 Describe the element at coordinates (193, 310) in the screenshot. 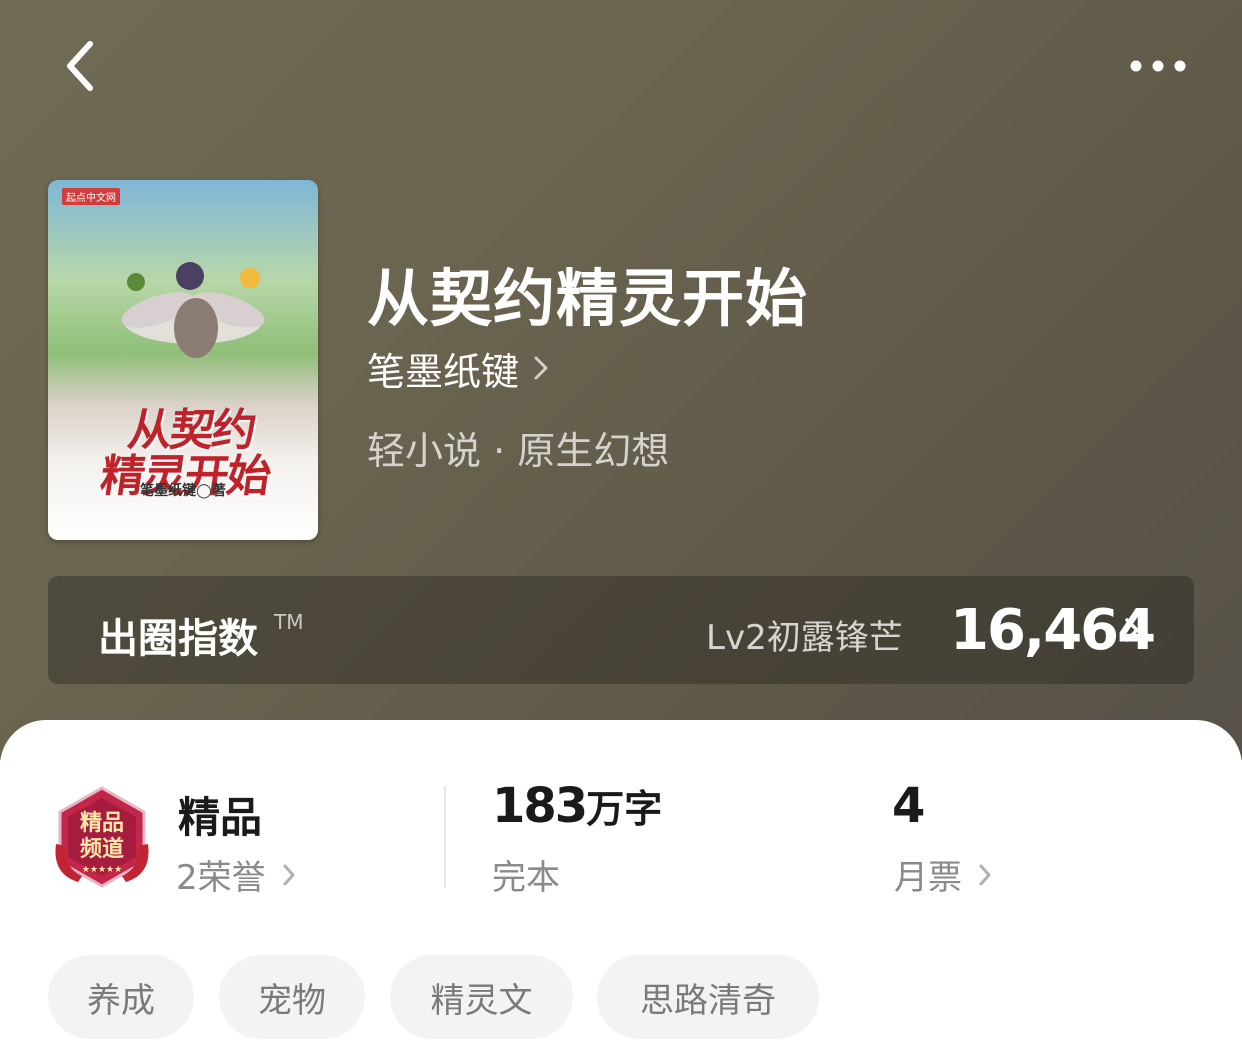

I see `cover-illustration` at that location.